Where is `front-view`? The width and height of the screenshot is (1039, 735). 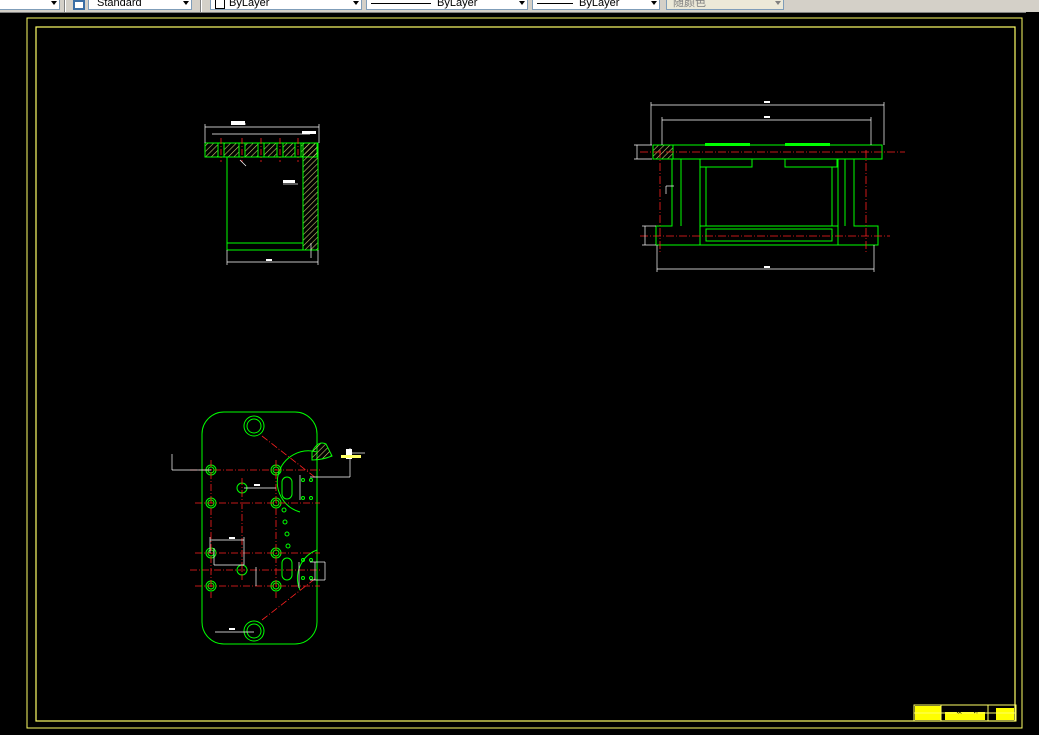 front-view is located at coordinates (769, 186).